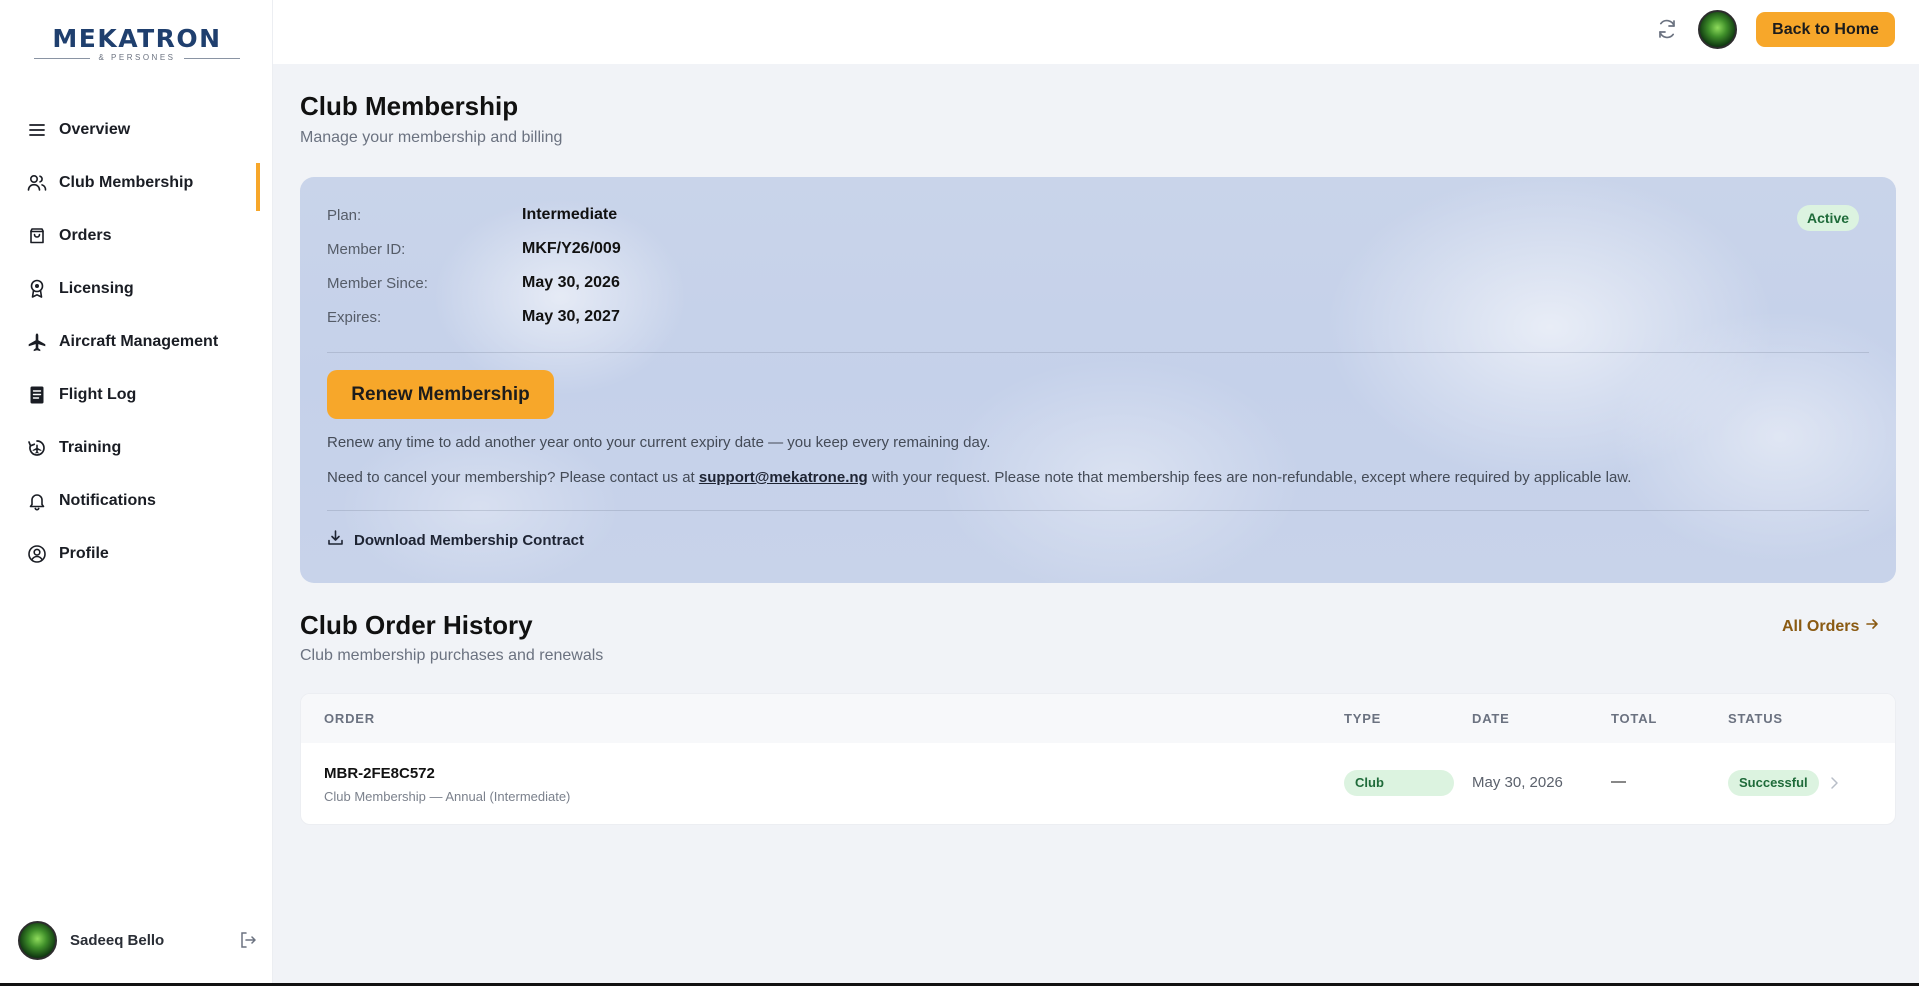 This screenshot has height=986, width=1919. What do you see at coordinates (107, 500) in the screenshot?
I see `sidebar-item-label: Notifications` at bounding box center [107, 500].